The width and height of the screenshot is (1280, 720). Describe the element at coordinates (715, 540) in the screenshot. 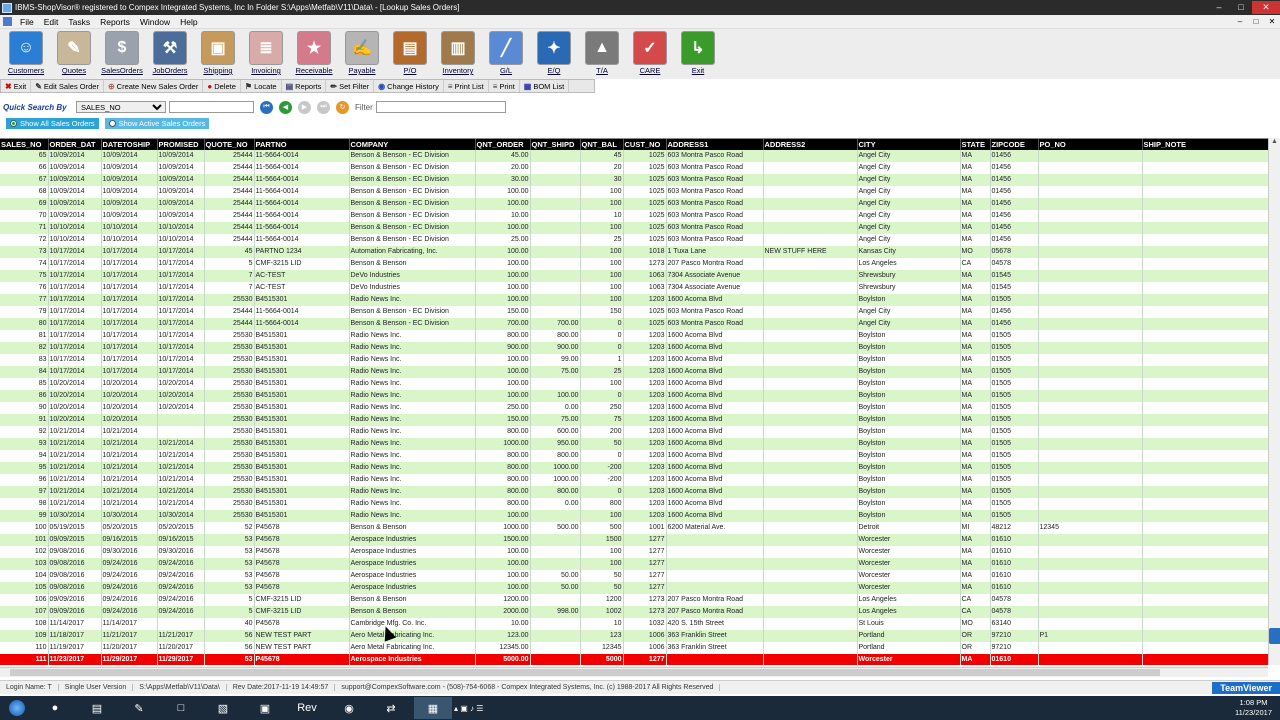

I see `cell-address1` at that location.